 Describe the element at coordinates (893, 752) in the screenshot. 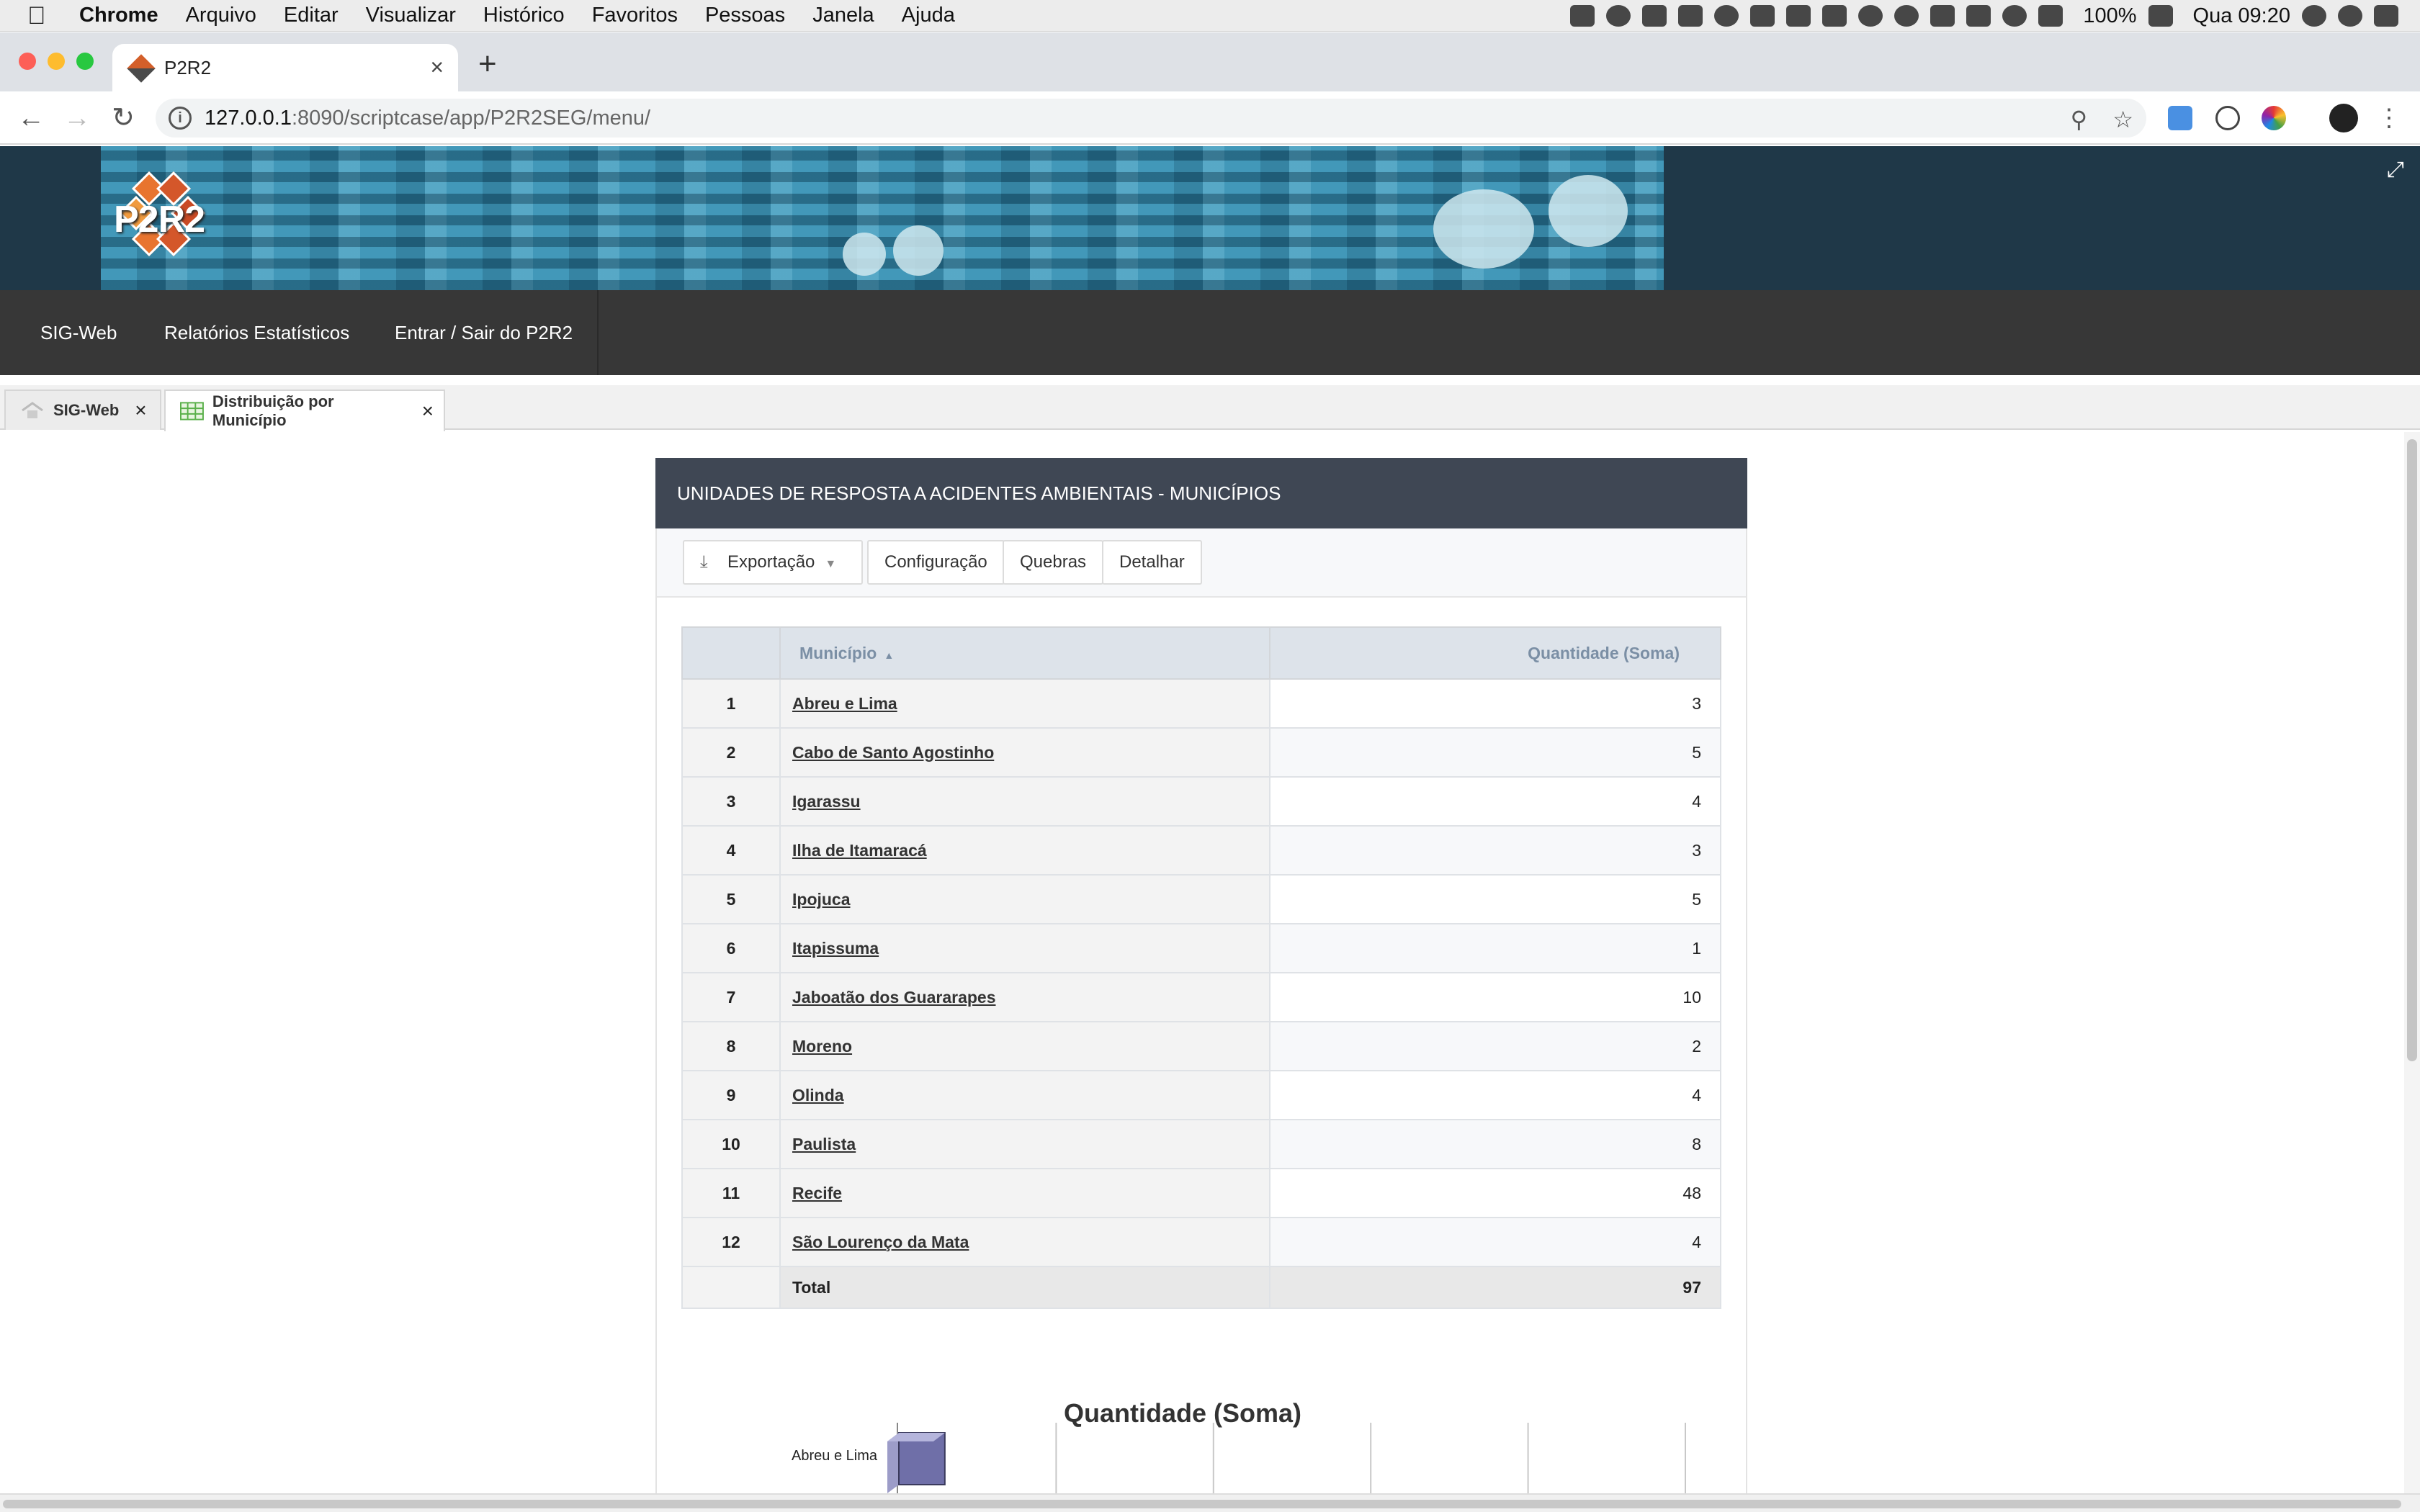

I see `municipio-link: Cabo de Santo Agostinho` at that location.